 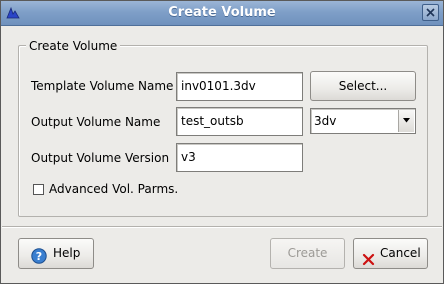 I want to click on chevron-down-icon, so click(x=406, y=120).